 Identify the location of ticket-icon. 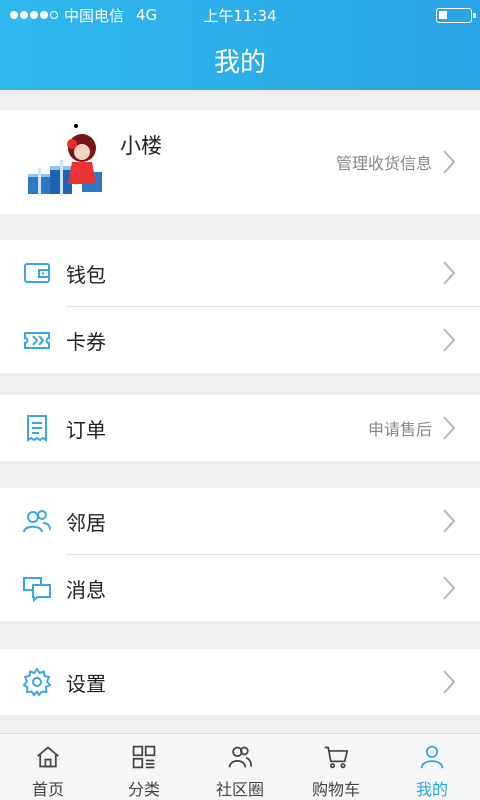
(37, 340).